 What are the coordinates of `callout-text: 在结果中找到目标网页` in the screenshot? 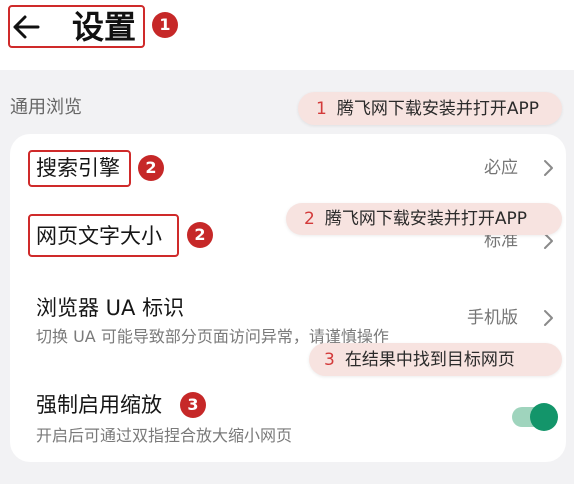 It's located at (429, 359).